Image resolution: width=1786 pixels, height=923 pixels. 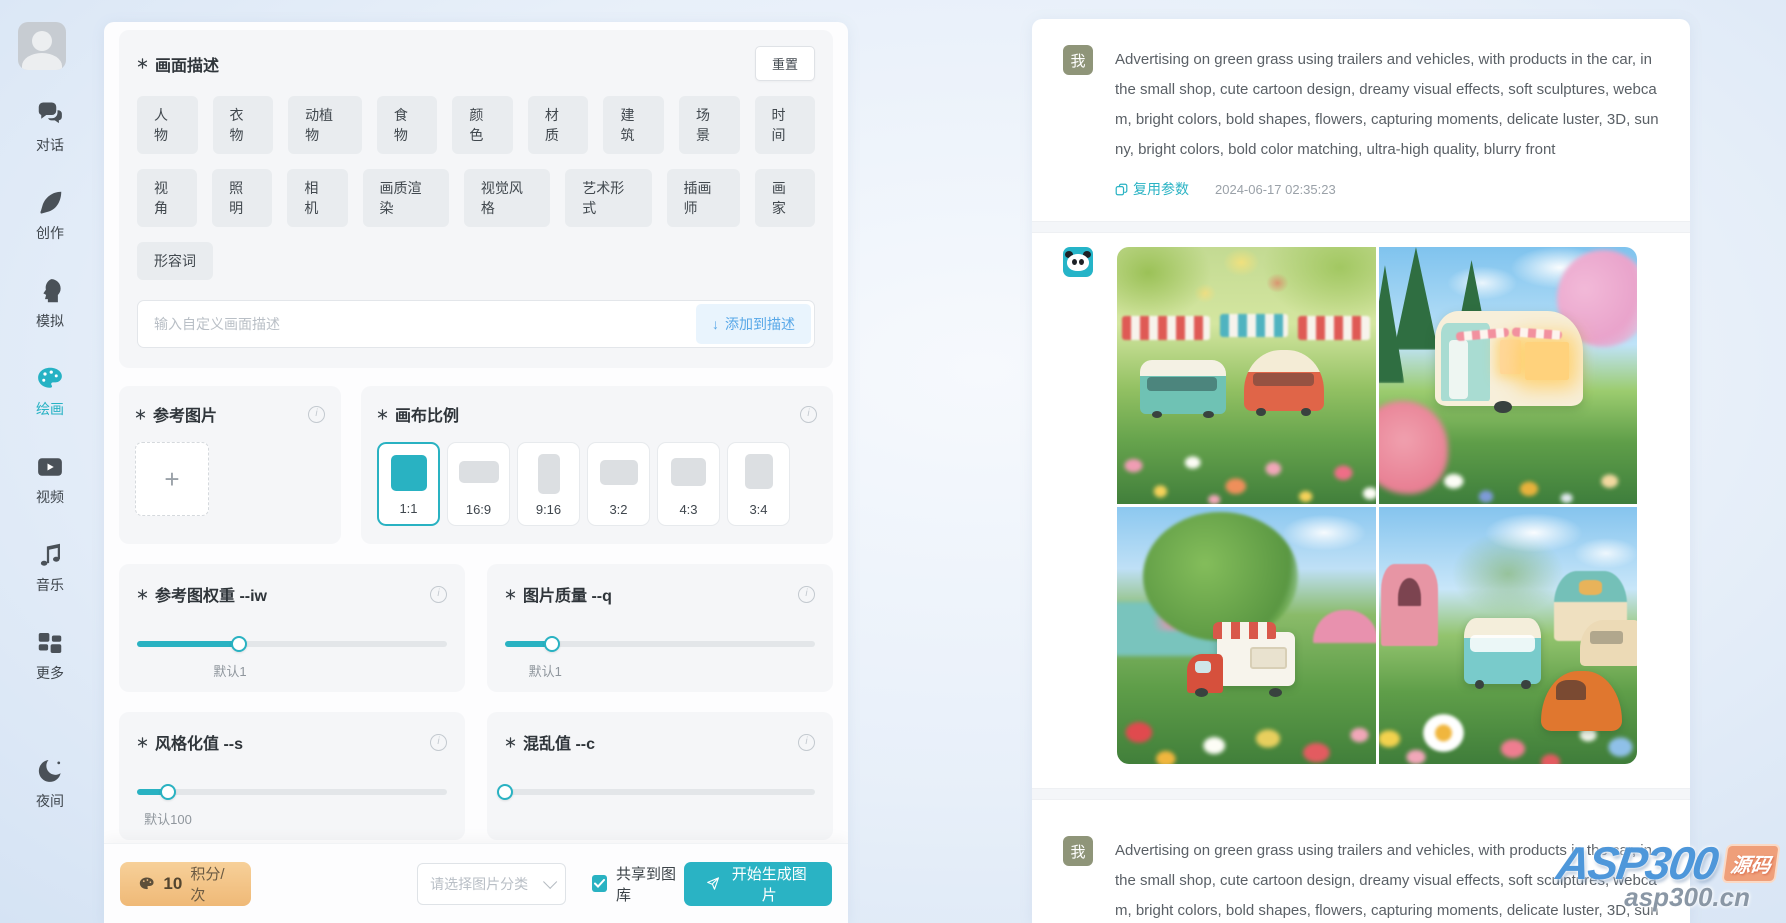 What do you see at coordinates (637, 884) in the screenshot?
I see `share-to-gallery-option: 共享到图库` at bounding box center [637, 884].